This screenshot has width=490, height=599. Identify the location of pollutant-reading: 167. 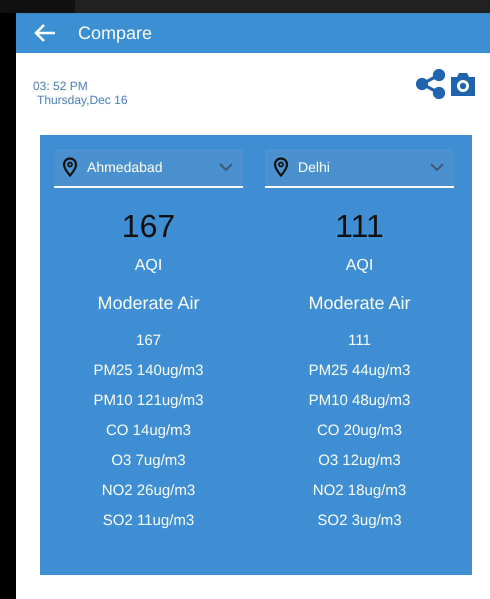
(149, 341).